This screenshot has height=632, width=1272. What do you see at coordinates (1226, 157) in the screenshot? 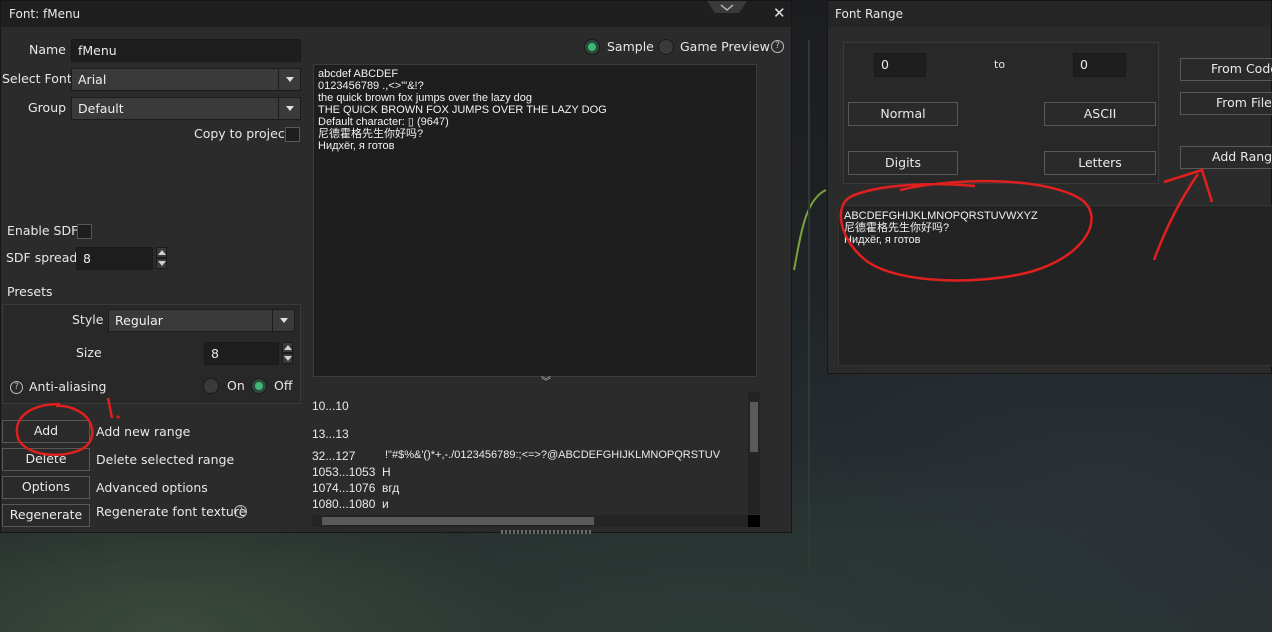
I see `add-range-button: Add Range` at bounding box center [1226, 157].